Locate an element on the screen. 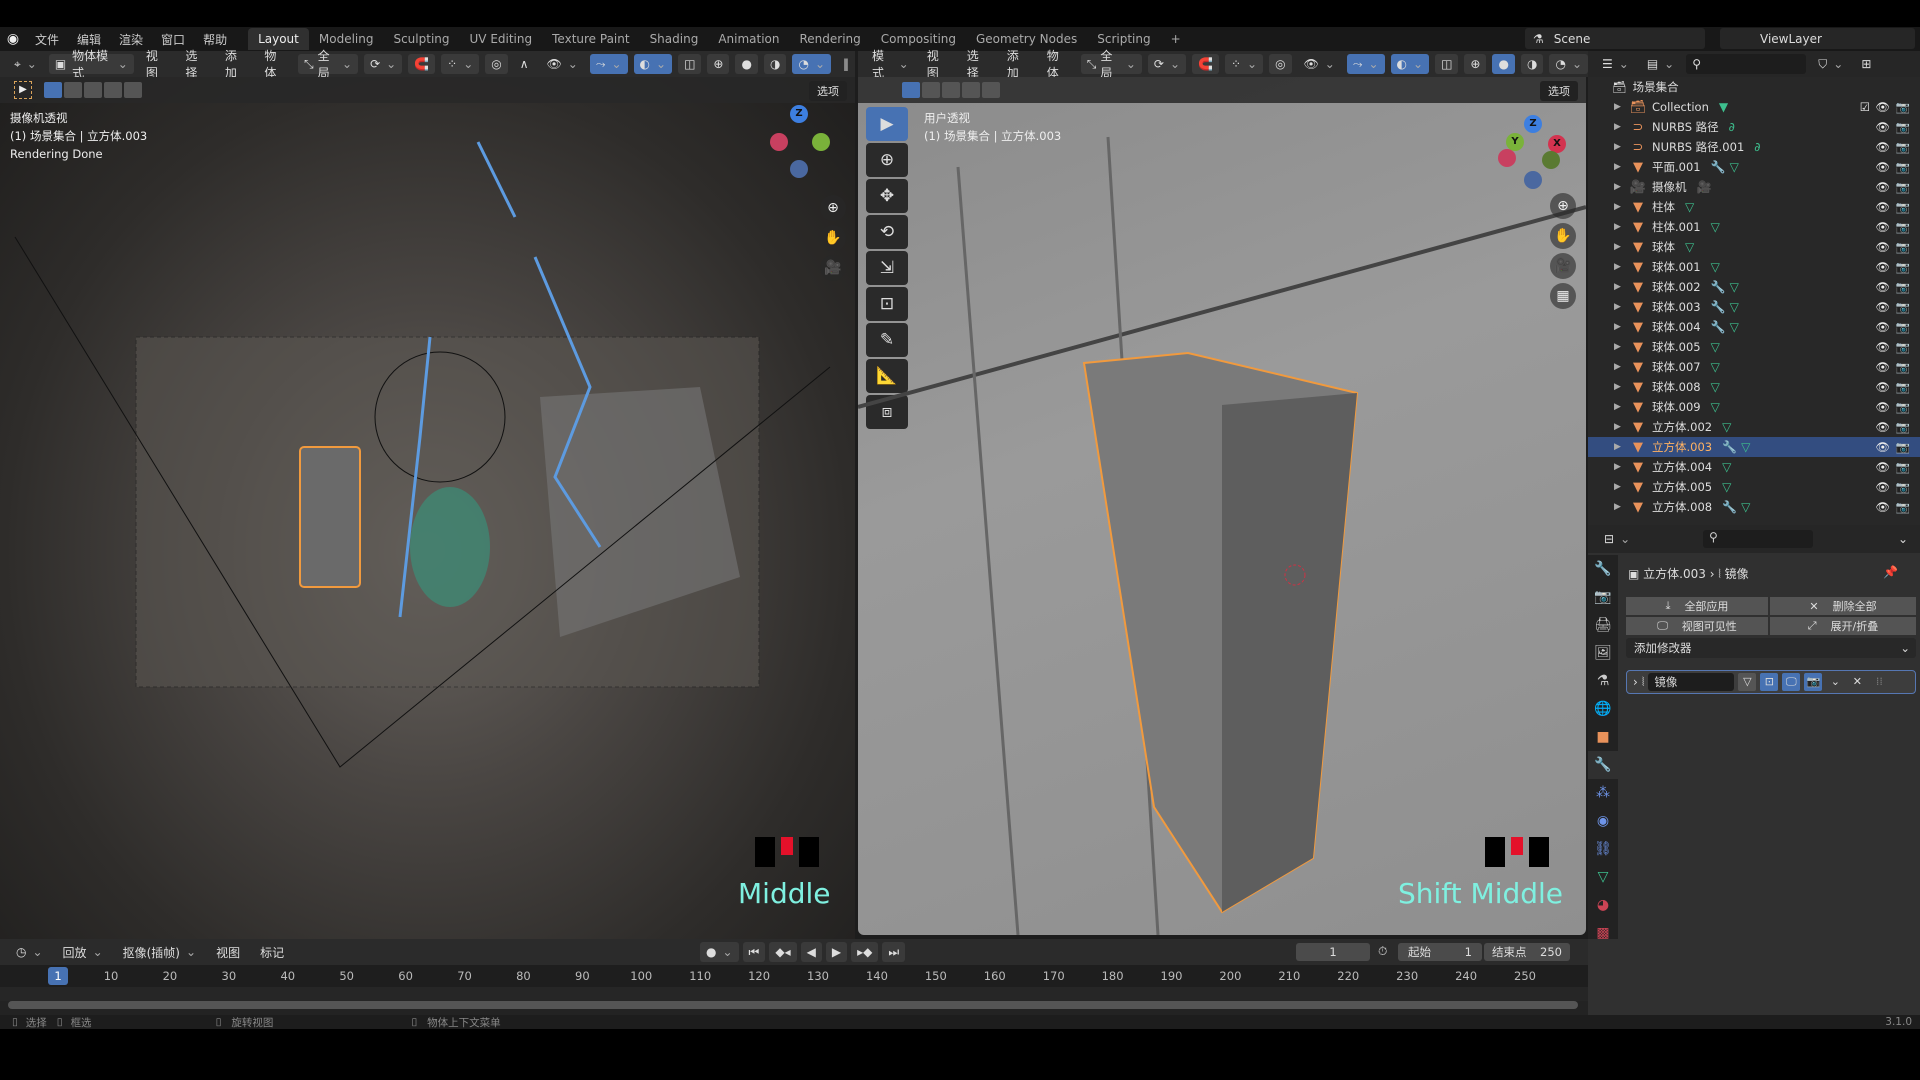  menu-object-right: 物体 is located at coordinates (1058, 64).